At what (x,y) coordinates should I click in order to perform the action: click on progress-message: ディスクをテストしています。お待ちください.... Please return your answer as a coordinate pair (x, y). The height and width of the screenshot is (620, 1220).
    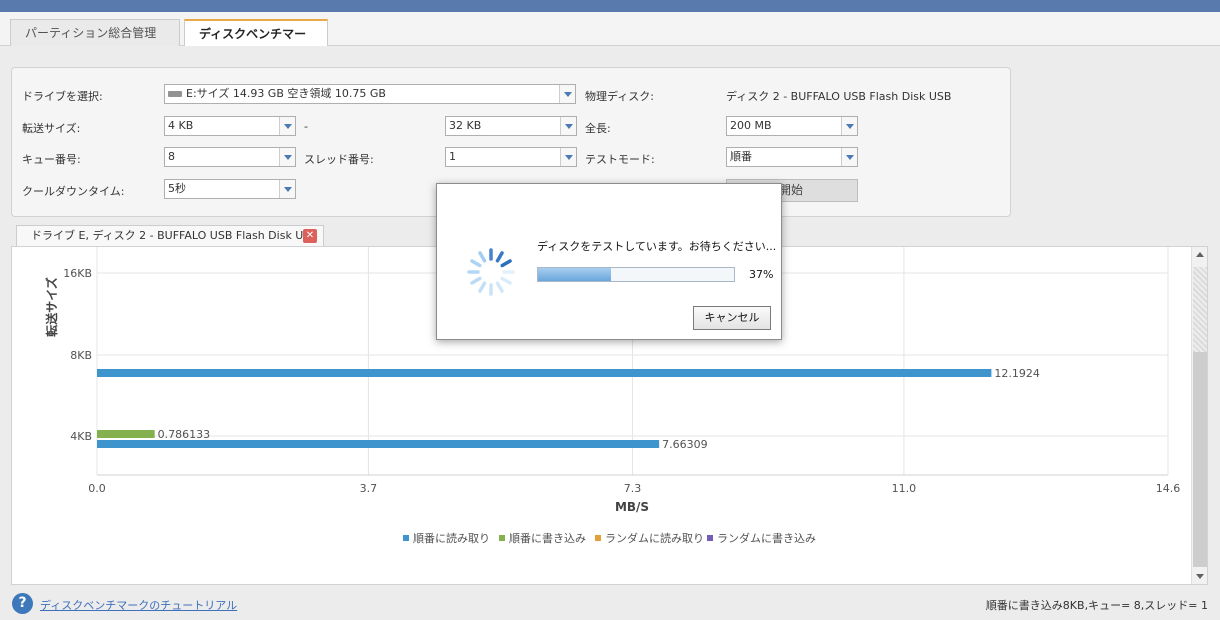
    Looking at the image, I should click on (657, 246).